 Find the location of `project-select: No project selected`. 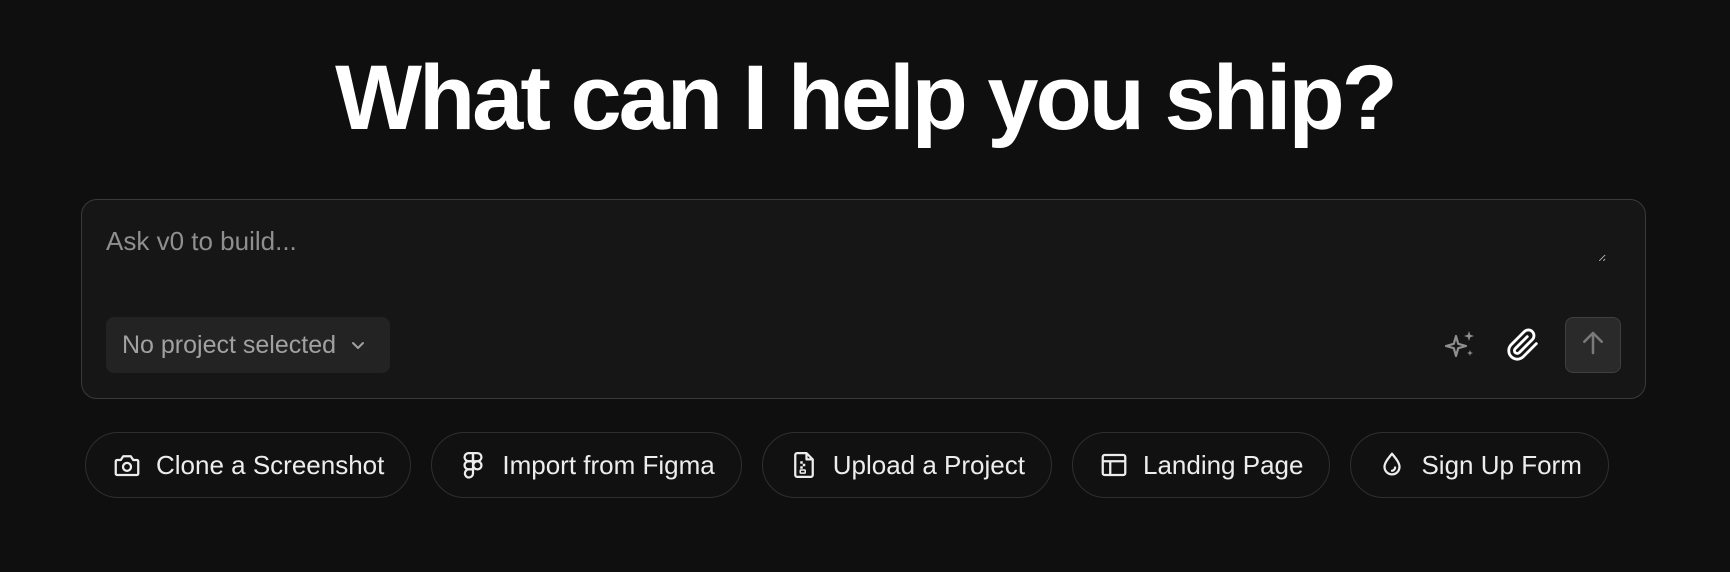

project-select: No project selected is located at coordinates (248, 345).